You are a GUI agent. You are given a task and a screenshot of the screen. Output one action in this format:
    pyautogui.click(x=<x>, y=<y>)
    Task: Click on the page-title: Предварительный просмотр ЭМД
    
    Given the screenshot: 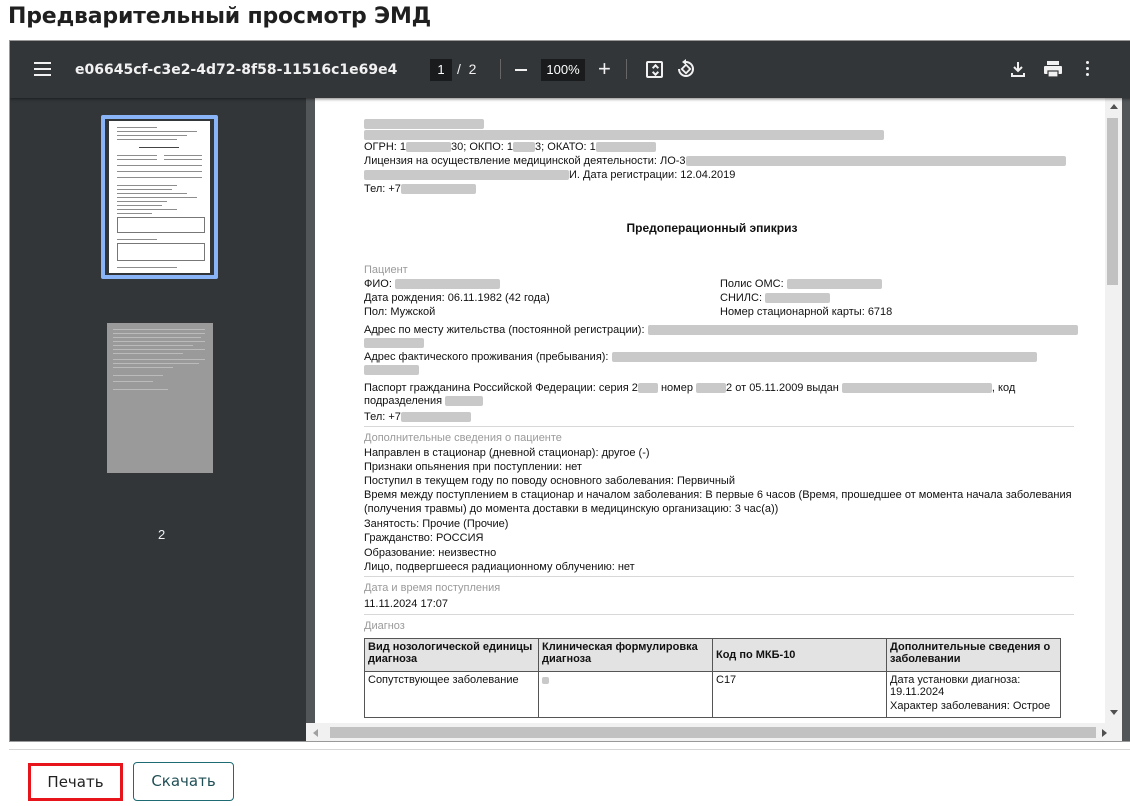 What is the action you would take?
    pyautogui.click(x=220, y=16)
    